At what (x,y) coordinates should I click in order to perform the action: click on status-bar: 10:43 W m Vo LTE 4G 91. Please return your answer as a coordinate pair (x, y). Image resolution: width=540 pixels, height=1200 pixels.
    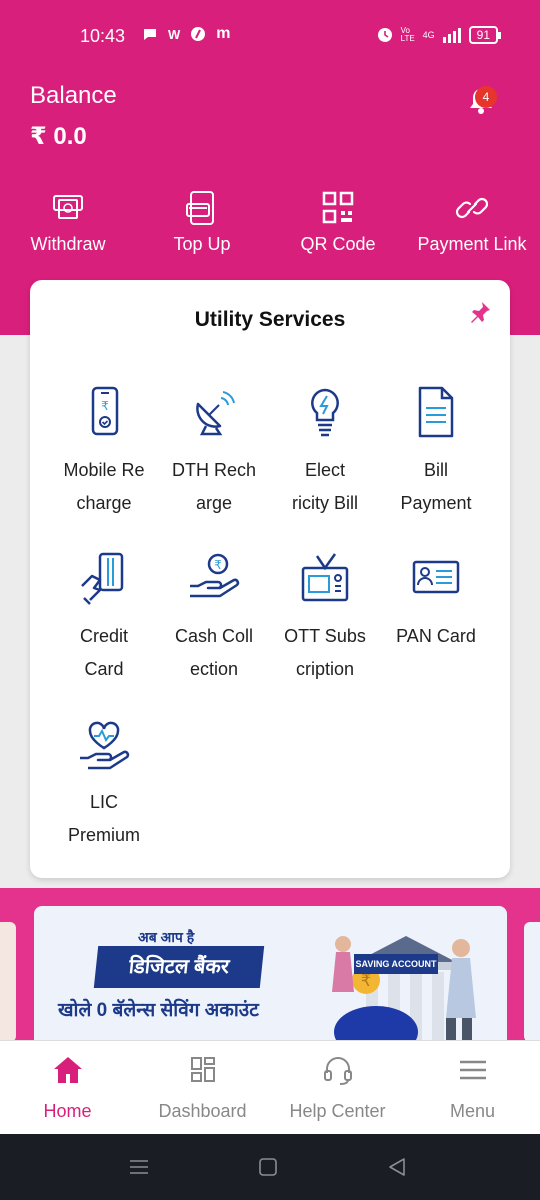
    Looking at the image, I should click on (270, 36).